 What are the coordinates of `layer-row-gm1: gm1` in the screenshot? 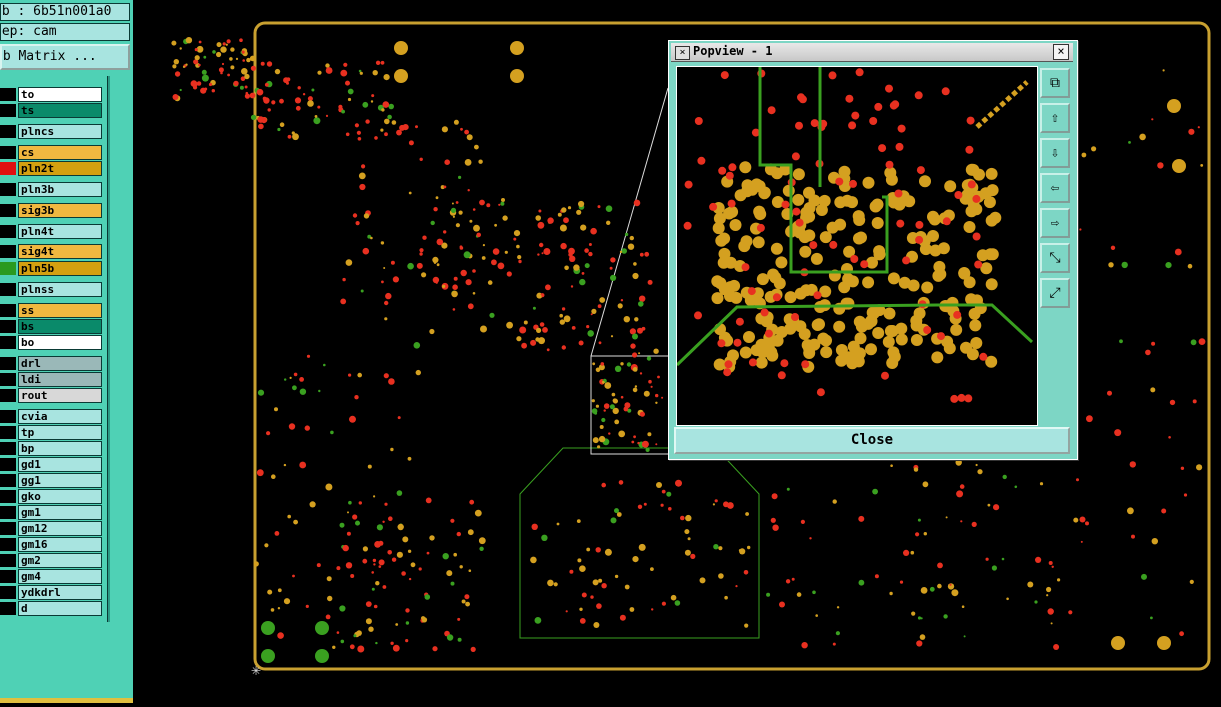 It's located at (52, 512).